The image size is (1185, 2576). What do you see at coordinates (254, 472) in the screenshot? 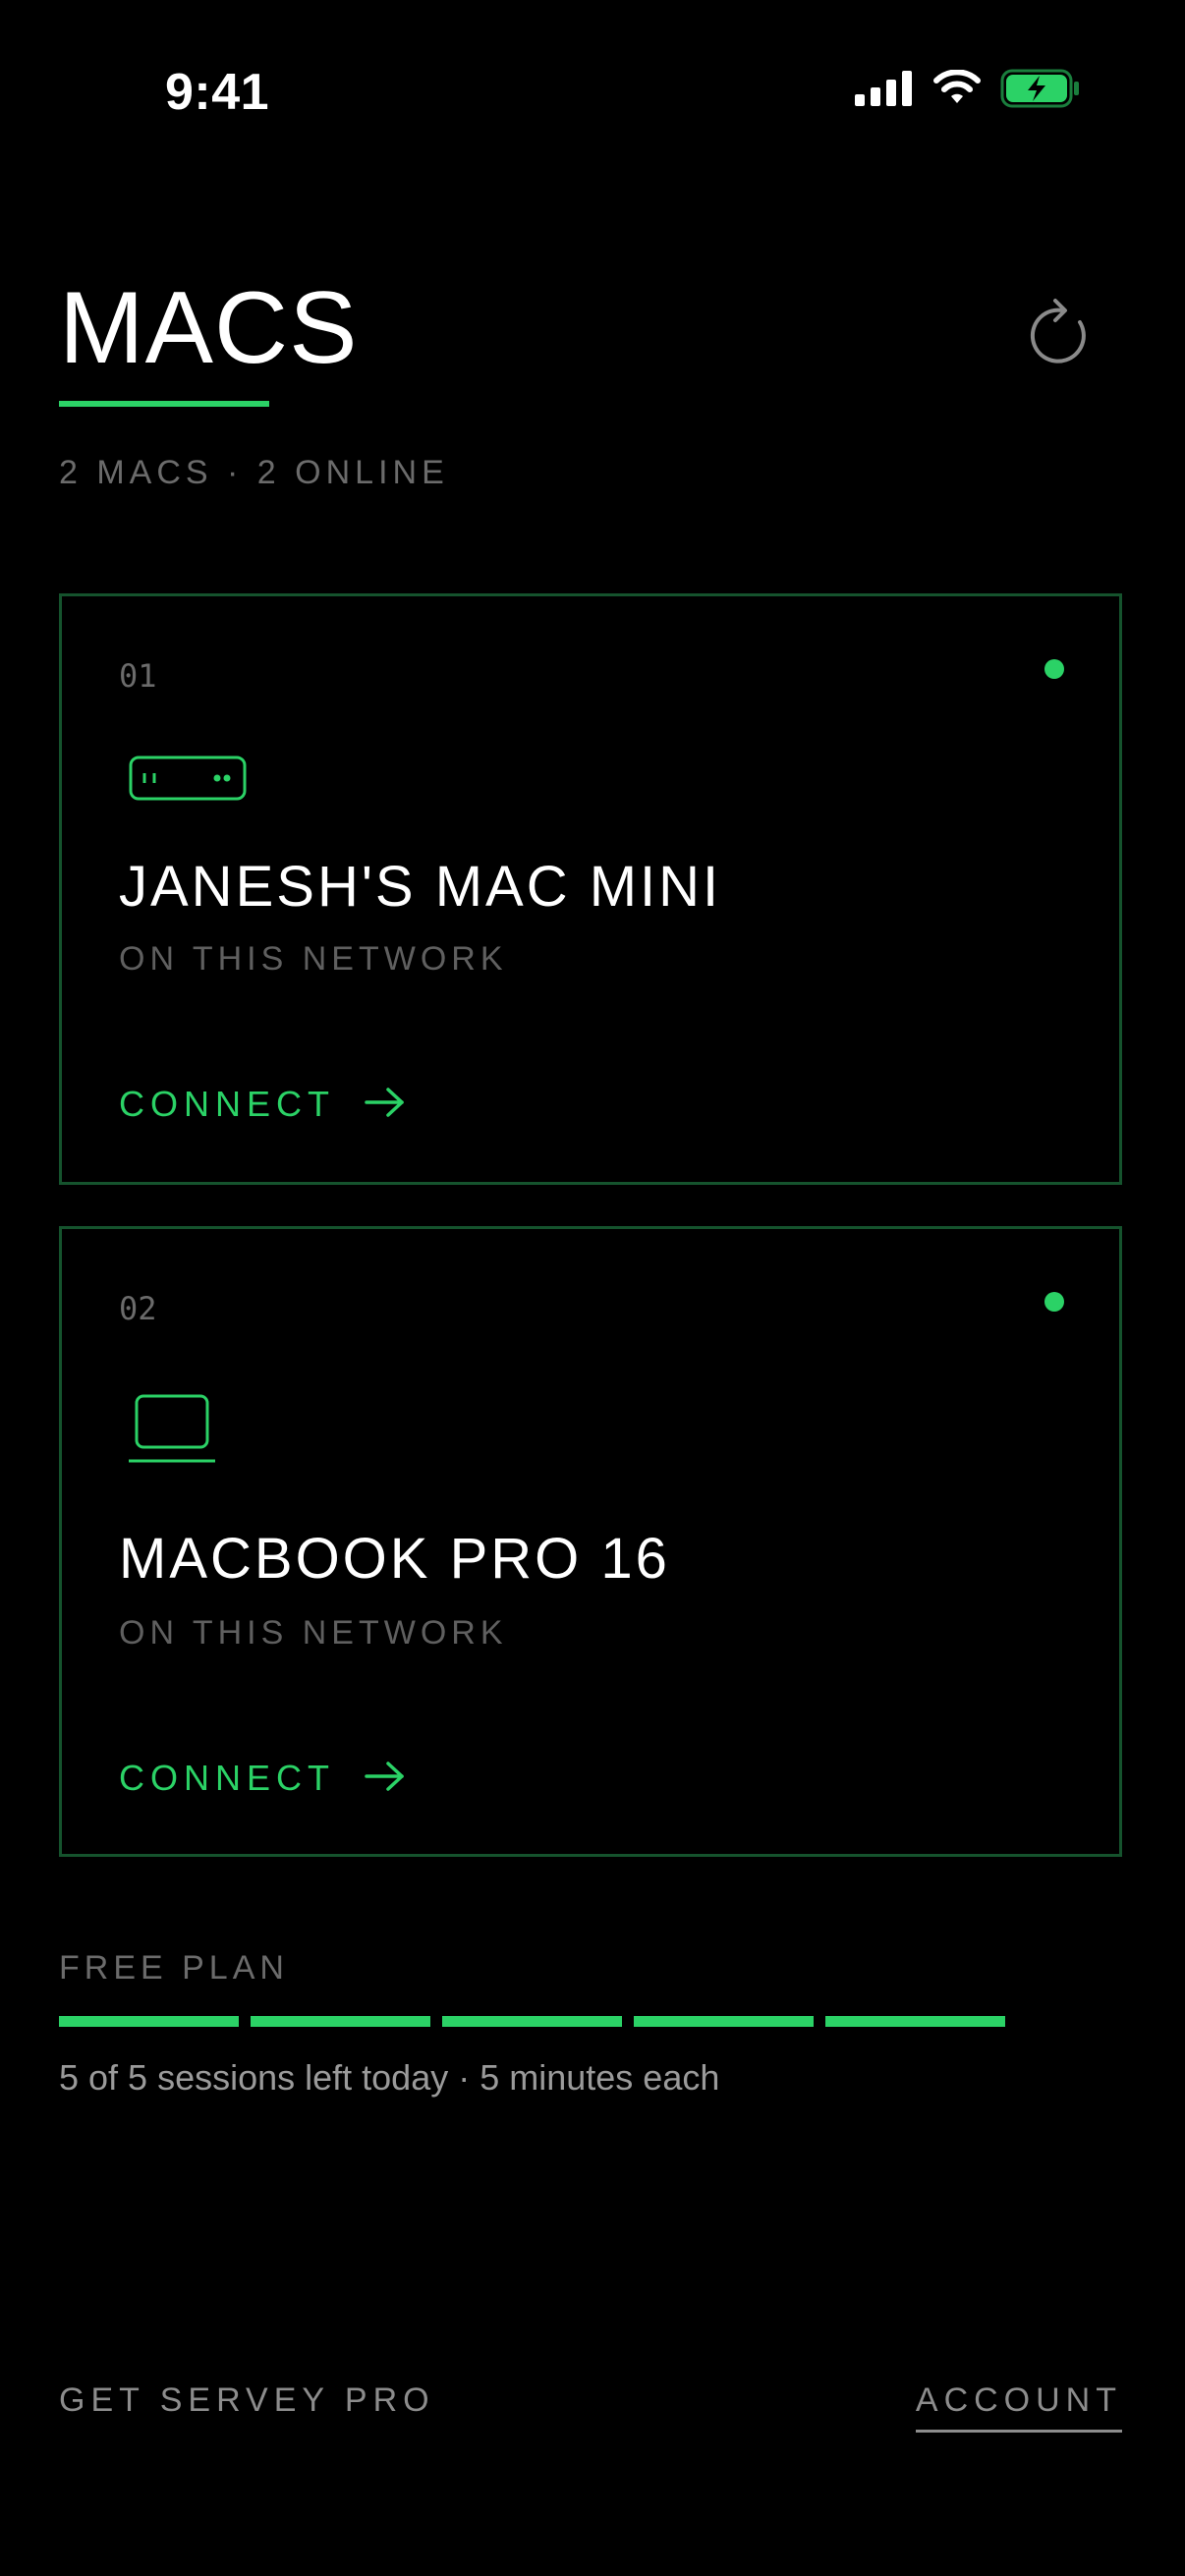
I see `page-subtitle: 2 MACS · 2 ONLINE` at bounding box center [254, 472].